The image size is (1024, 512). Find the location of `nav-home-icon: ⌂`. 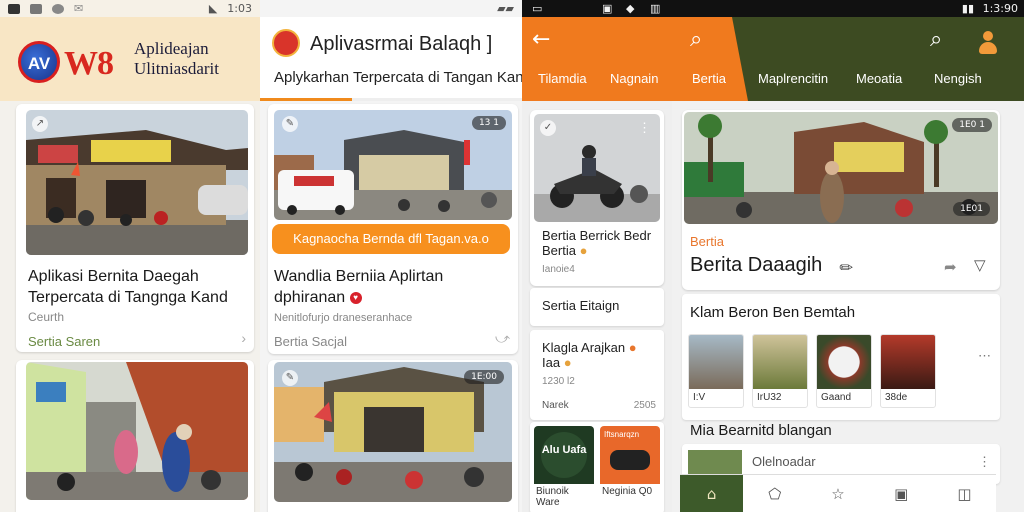

nav-home-icon: ⌂ is located at coordinates (712, 493).